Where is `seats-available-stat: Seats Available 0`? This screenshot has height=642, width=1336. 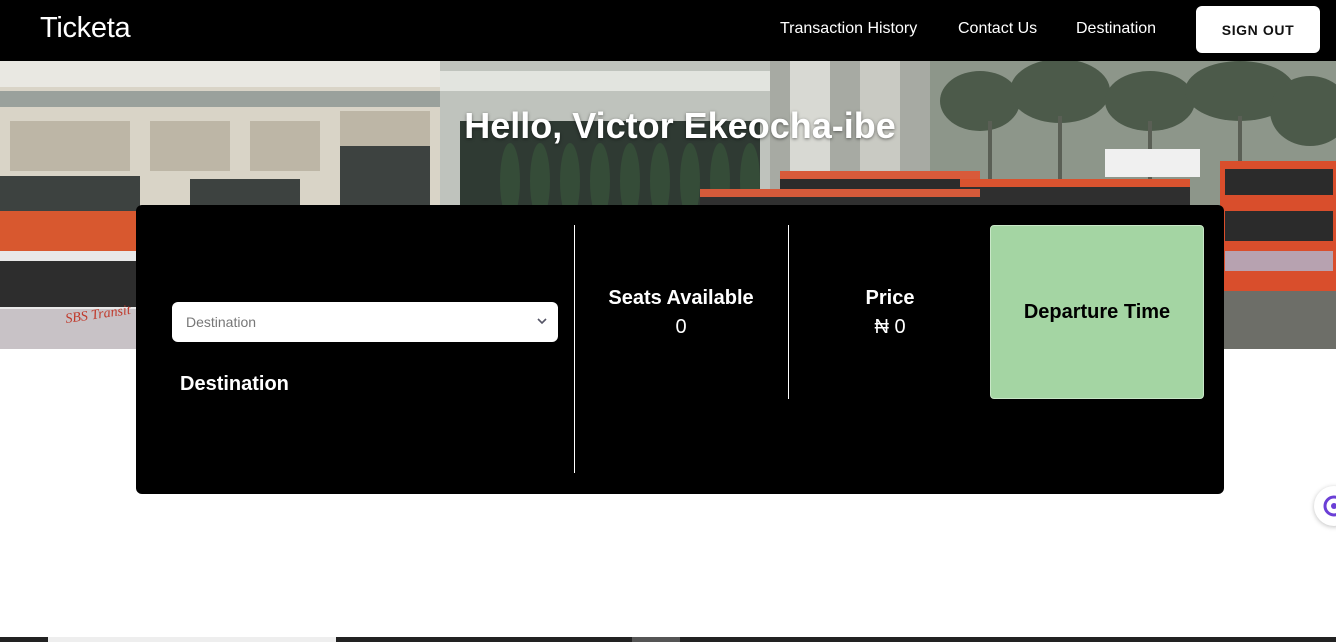
seats-available-stat: Seats Available 0 is located at coordinates (681, 313).